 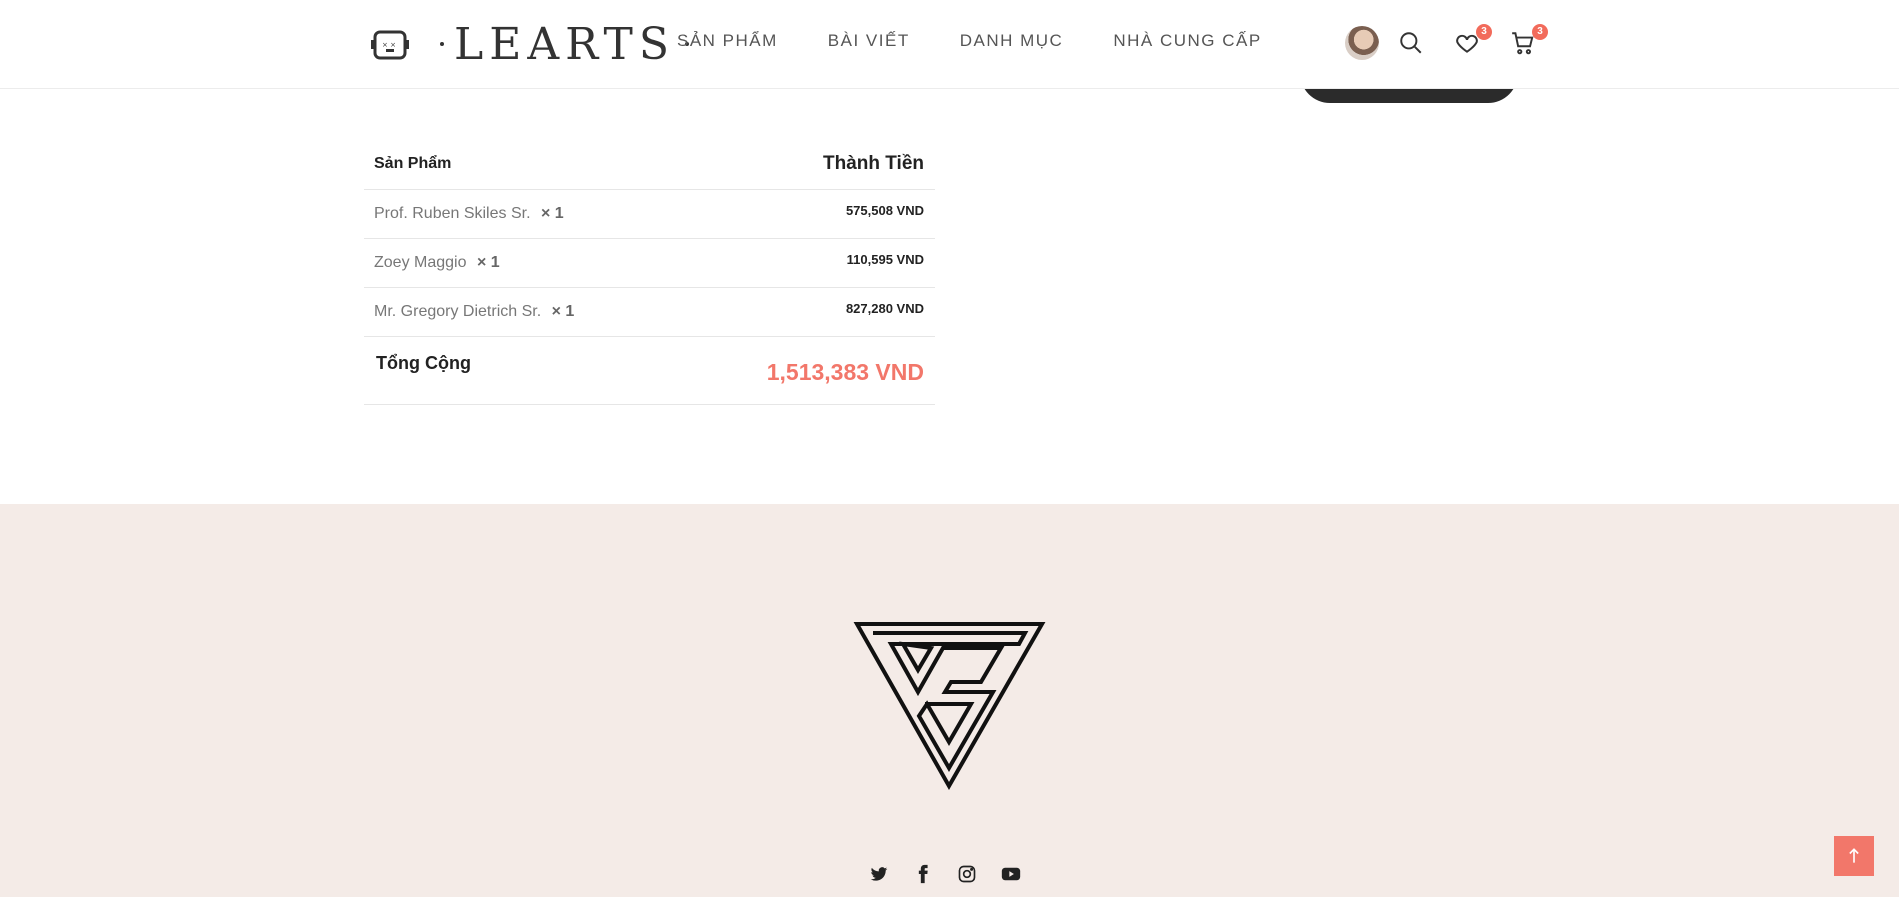 I want to click on total-label: Tổng Cộng, so click(x=423, y=363).